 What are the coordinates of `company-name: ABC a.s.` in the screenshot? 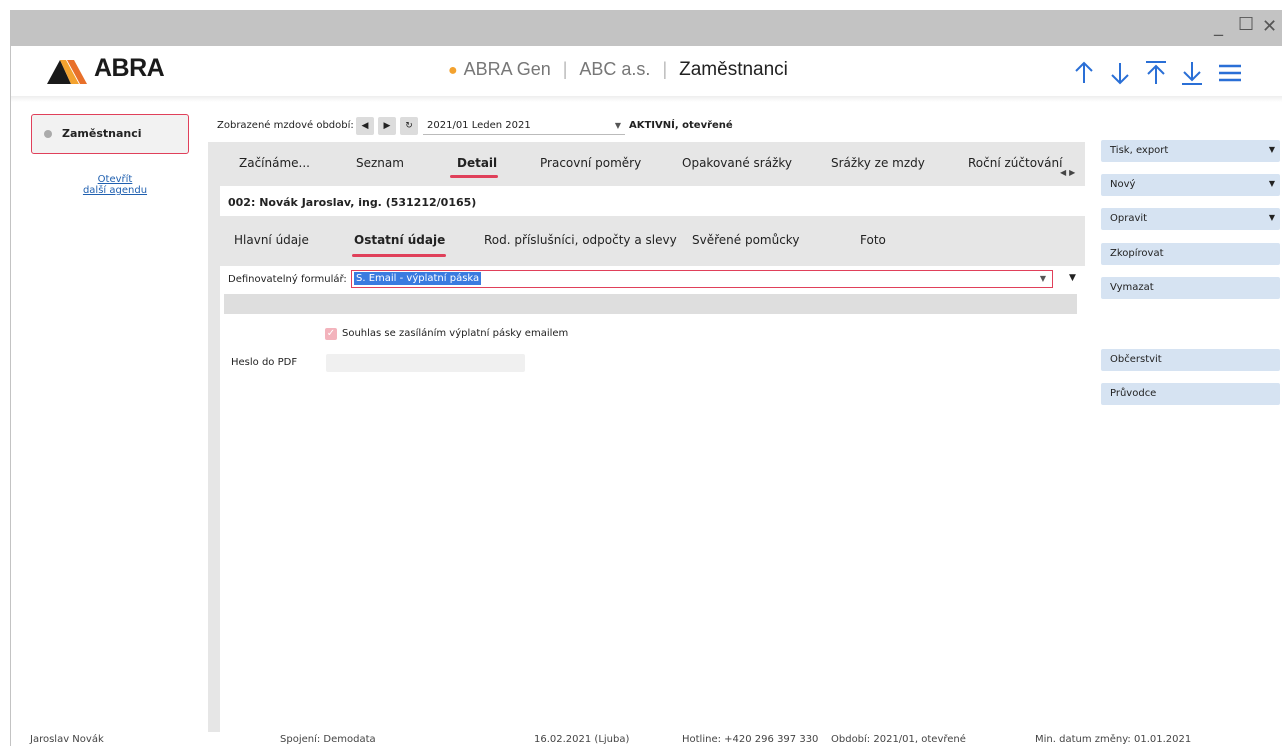 It's located at (615, 69).